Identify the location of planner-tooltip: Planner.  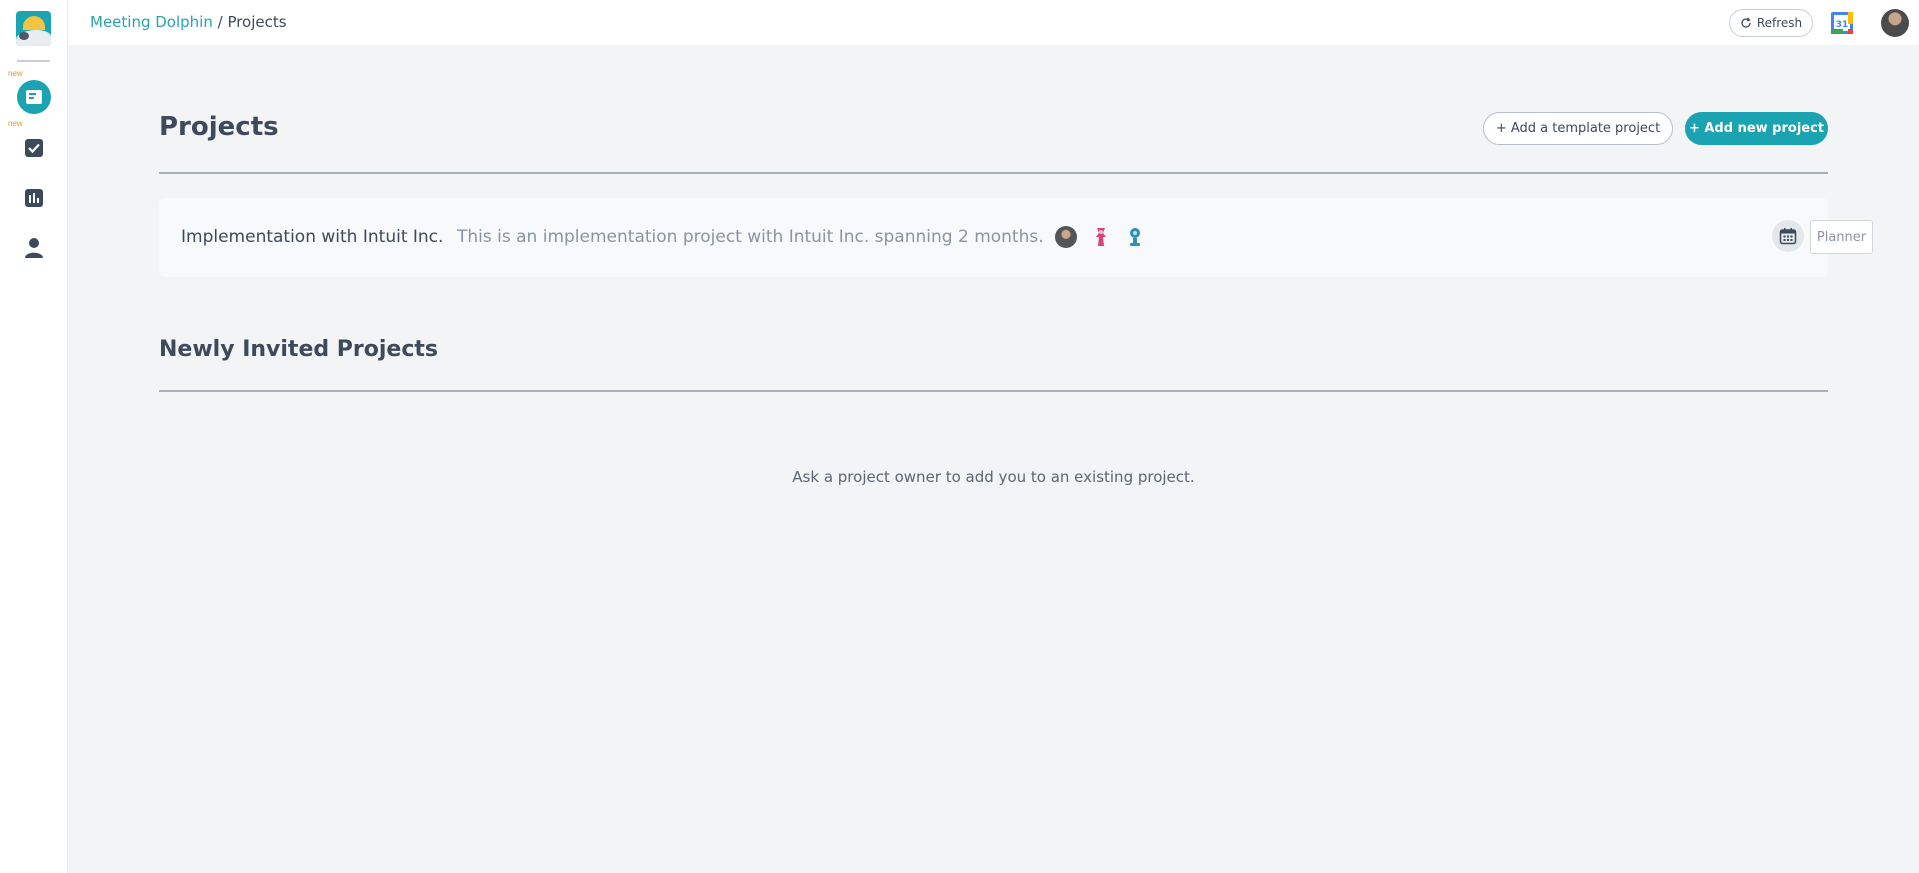
(1841, 237).